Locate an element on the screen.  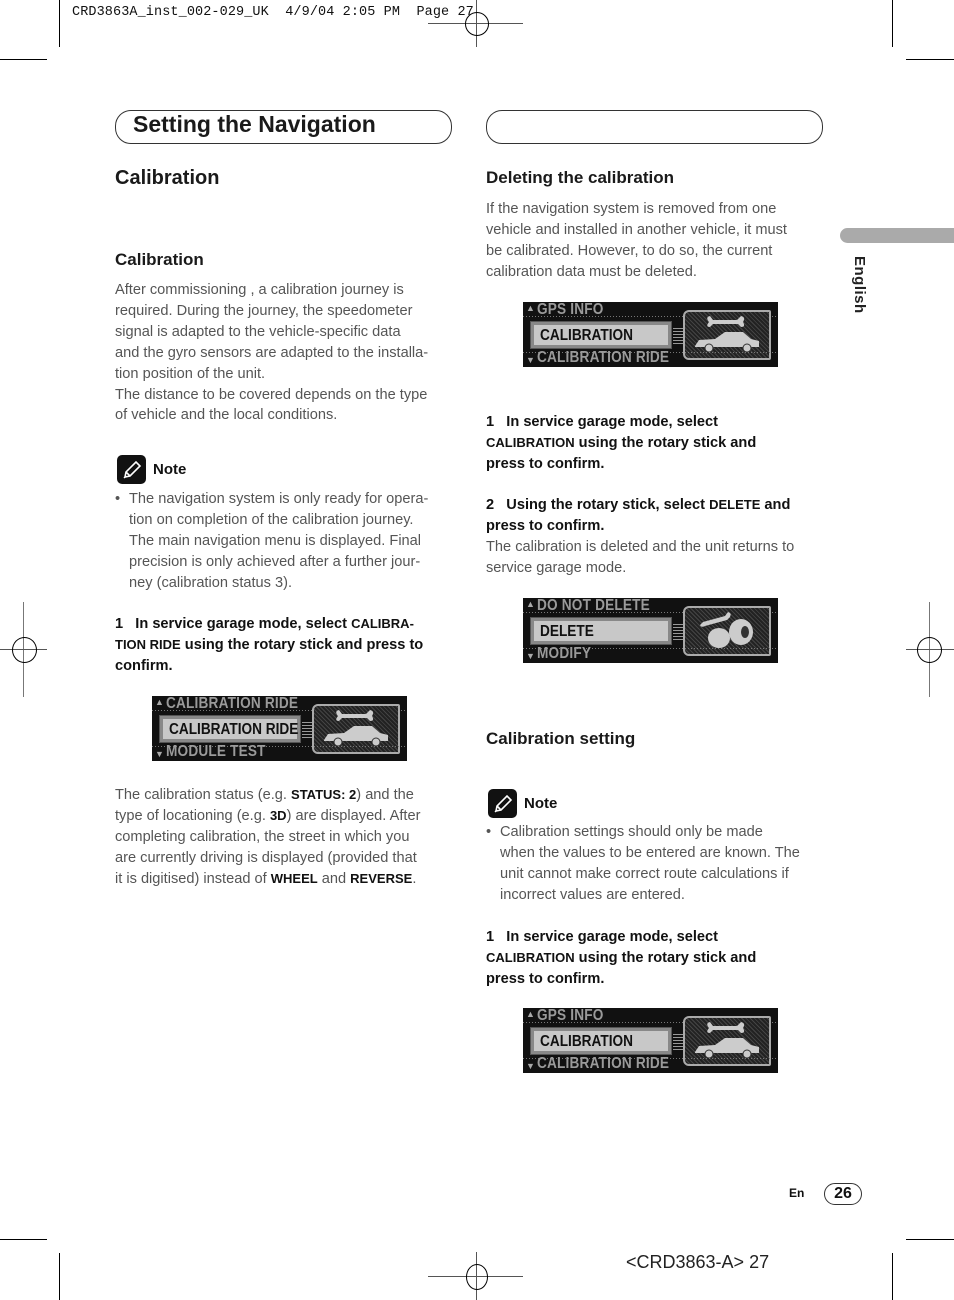
page-number: 26 is located at coordinates (843, 1194).